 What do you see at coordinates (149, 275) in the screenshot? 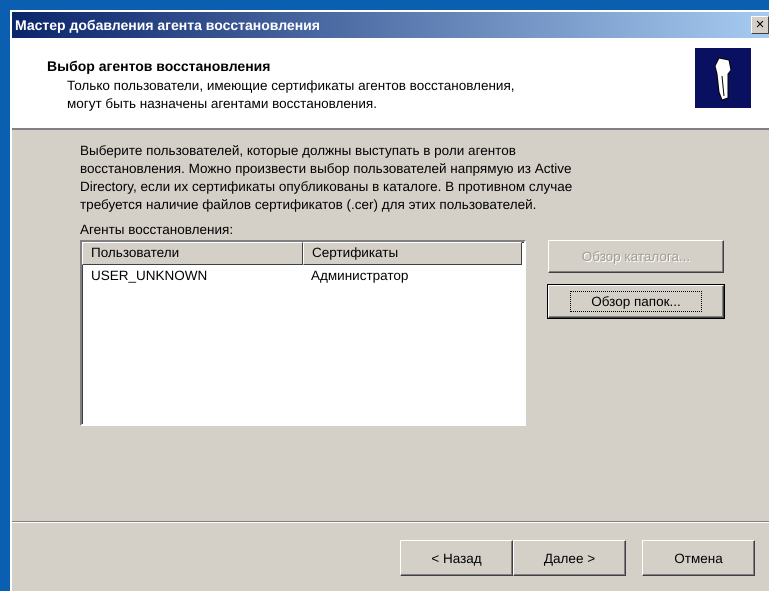
I see `table-cell-text: USER_UNKNOWN` at bounding box center [149, 275].